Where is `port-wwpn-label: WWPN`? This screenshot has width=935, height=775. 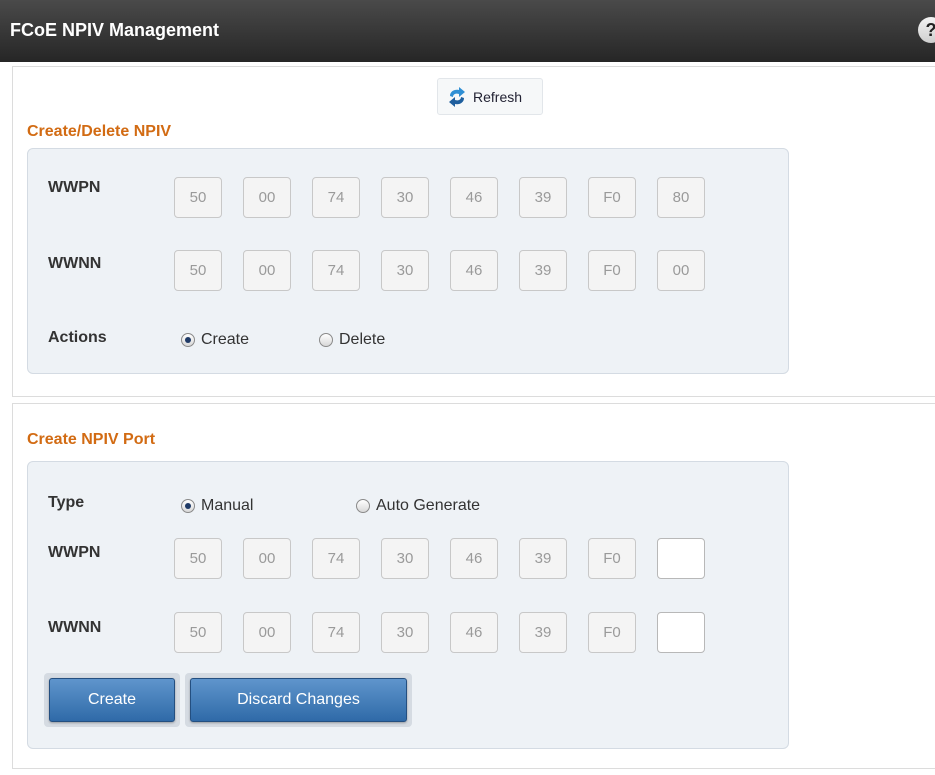
port-wwpn-label: WWPN is located at coordinates (74, 552).